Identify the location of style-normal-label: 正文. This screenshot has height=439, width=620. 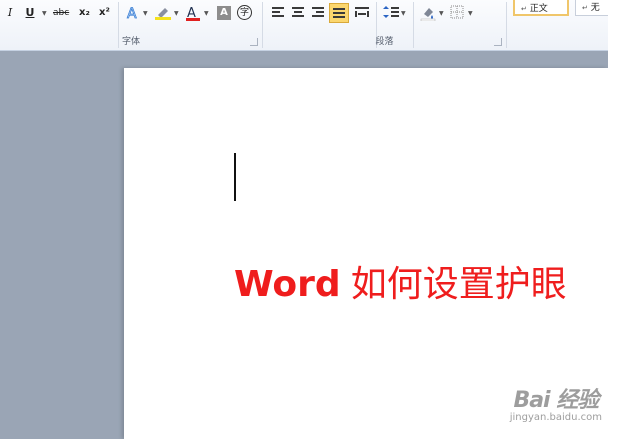
(538, 9).